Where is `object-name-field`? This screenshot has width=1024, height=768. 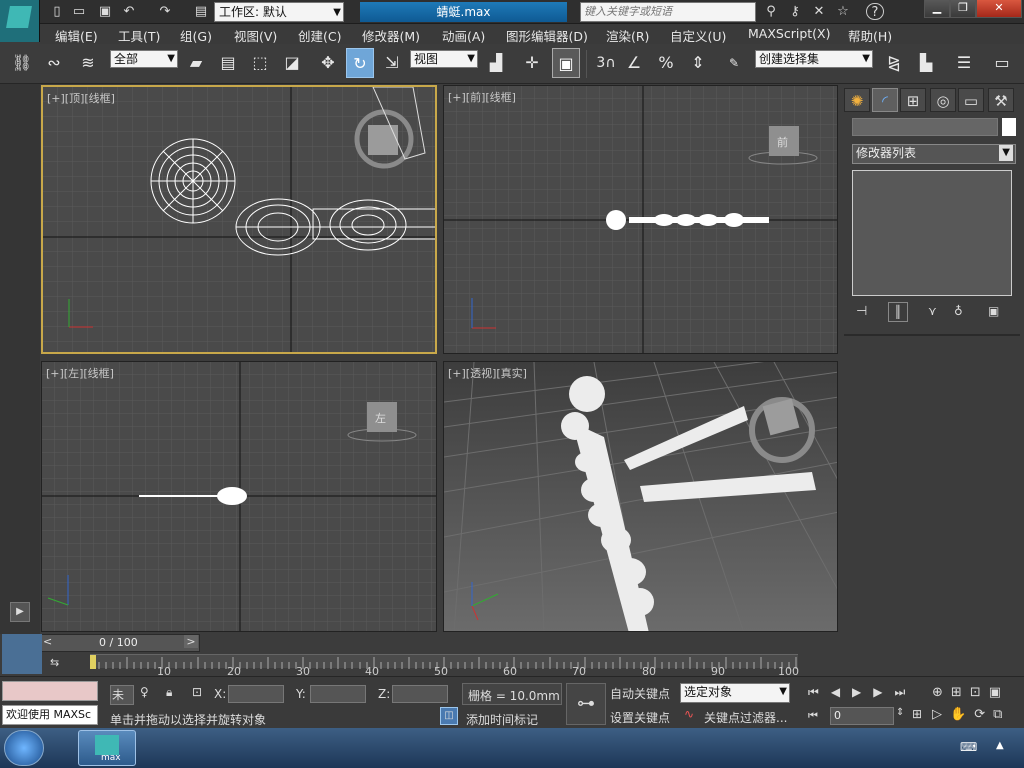 object-name-field is located at coordinates (925, 127).